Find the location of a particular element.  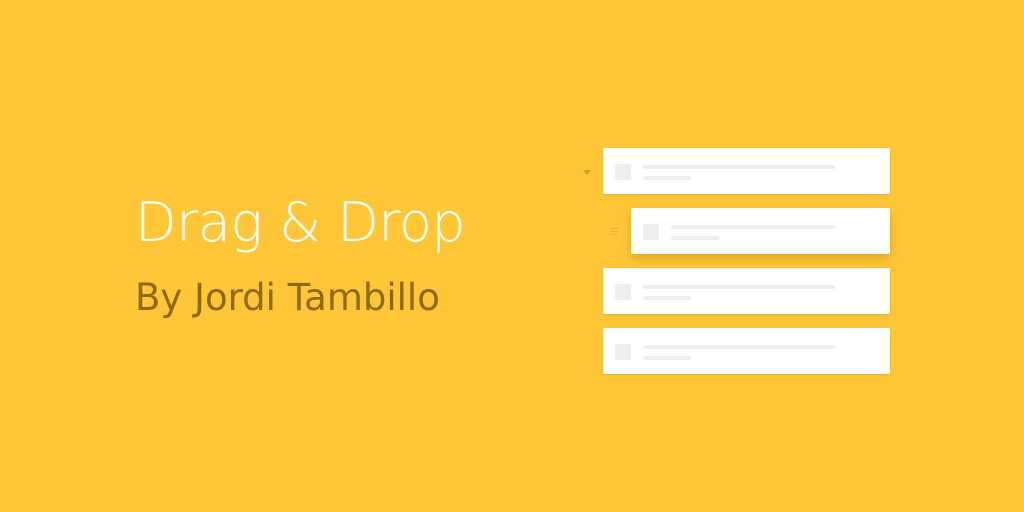

list-card-dragging is located at coordinates (760, 231).